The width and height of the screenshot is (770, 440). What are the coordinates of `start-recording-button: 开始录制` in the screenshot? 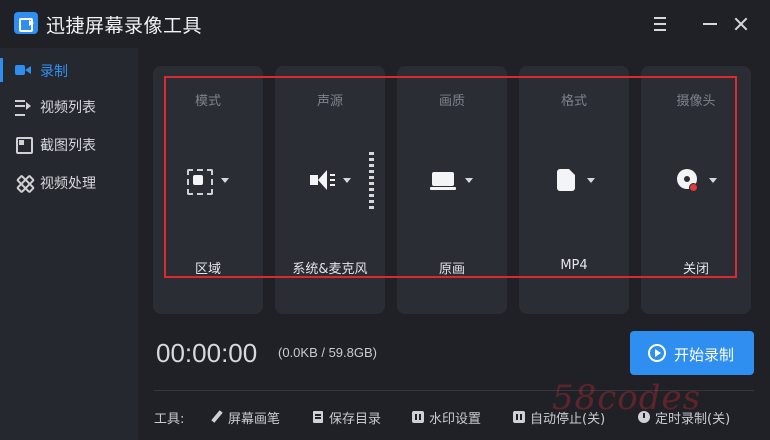 It's located at (692, 353).